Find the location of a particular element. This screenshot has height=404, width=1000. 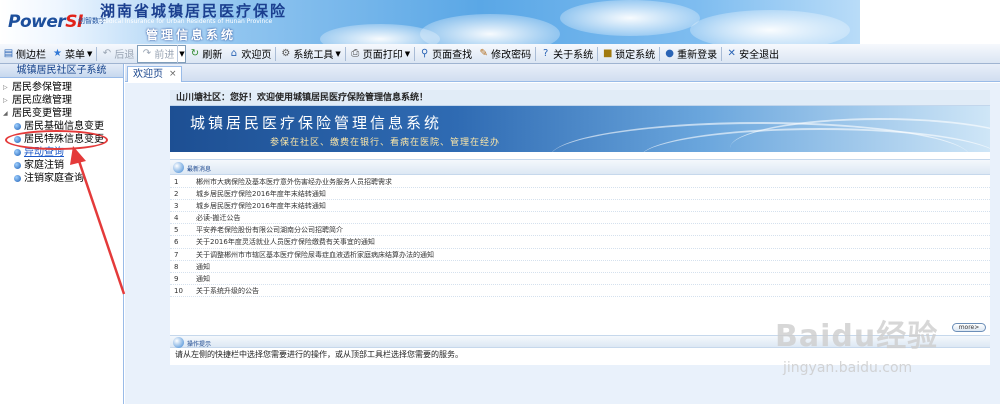

news-number: 5 is located at coordinates (176, 230).